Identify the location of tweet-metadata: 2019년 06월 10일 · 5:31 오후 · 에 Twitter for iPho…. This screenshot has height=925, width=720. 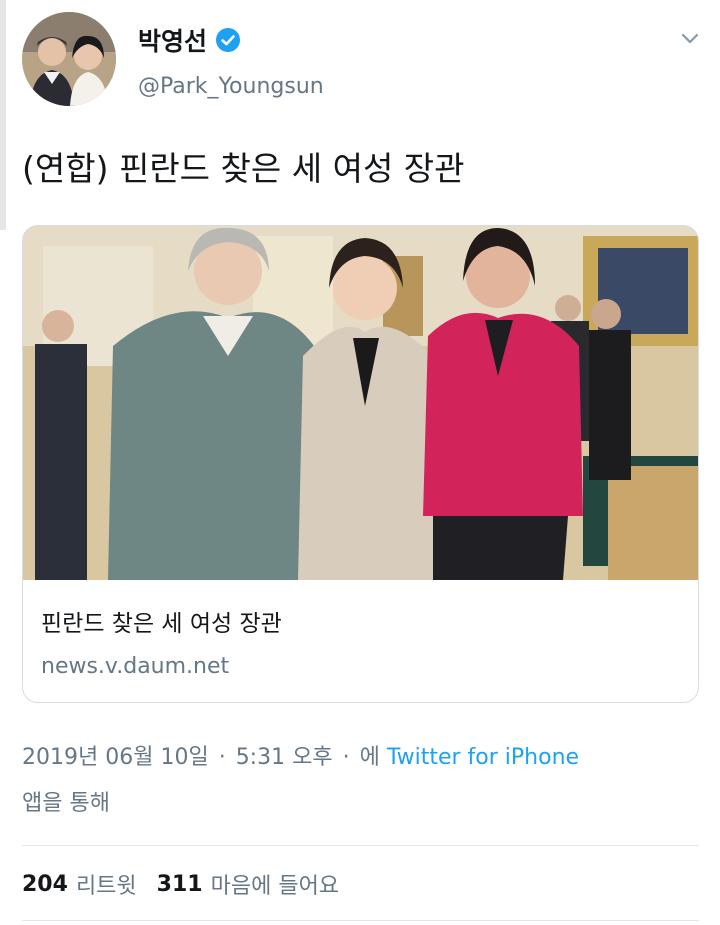
(362, 781).